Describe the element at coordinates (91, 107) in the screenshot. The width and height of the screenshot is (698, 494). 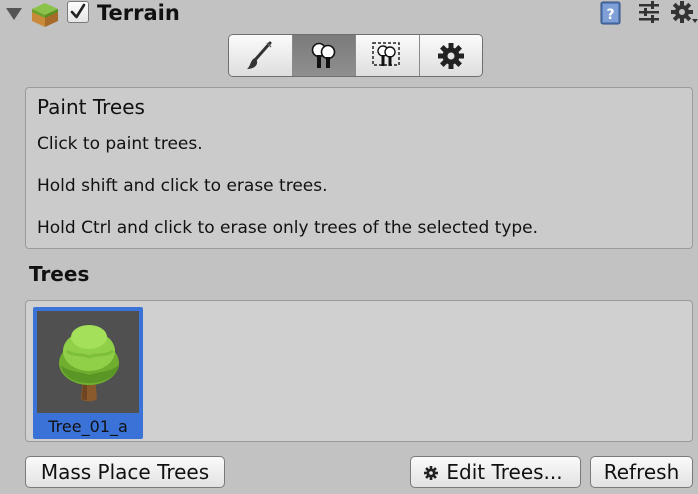
I see `help-title: Paint Trees` at that location.